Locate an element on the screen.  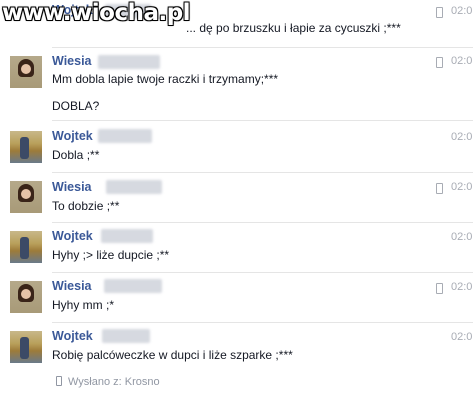
message-text: DOBLA? is located at coordinates (76, 106).